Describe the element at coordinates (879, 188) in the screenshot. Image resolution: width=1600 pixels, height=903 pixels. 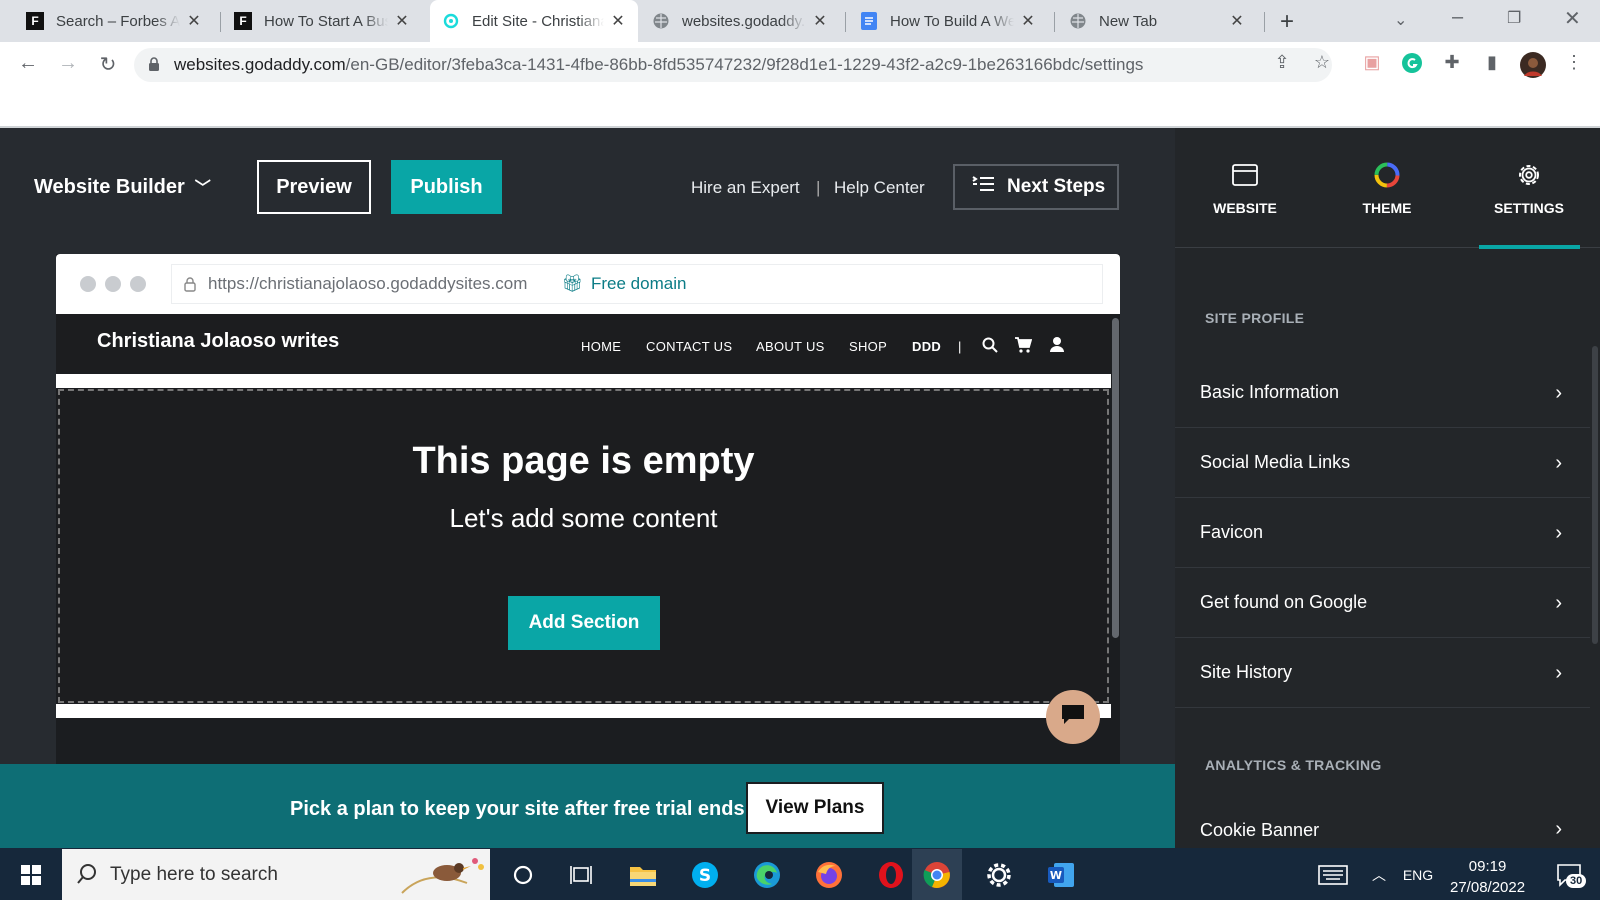
I see `help-center-link: Help Center` at that location.